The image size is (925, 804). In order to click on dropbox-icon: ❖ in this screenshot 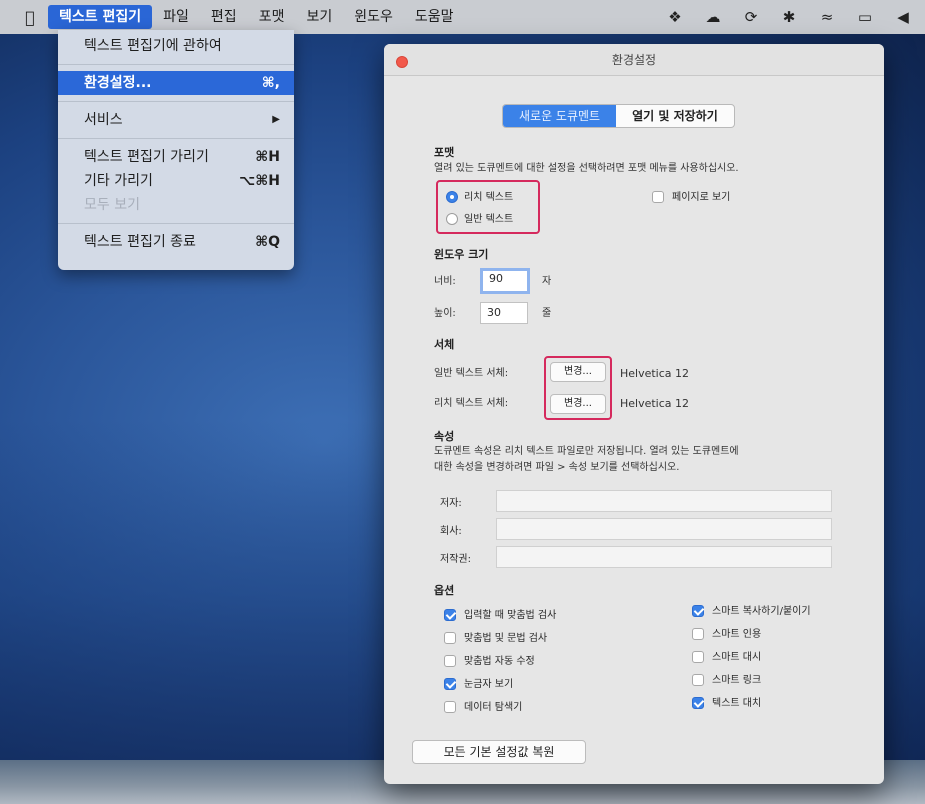, I will do `click(675, 17)`.